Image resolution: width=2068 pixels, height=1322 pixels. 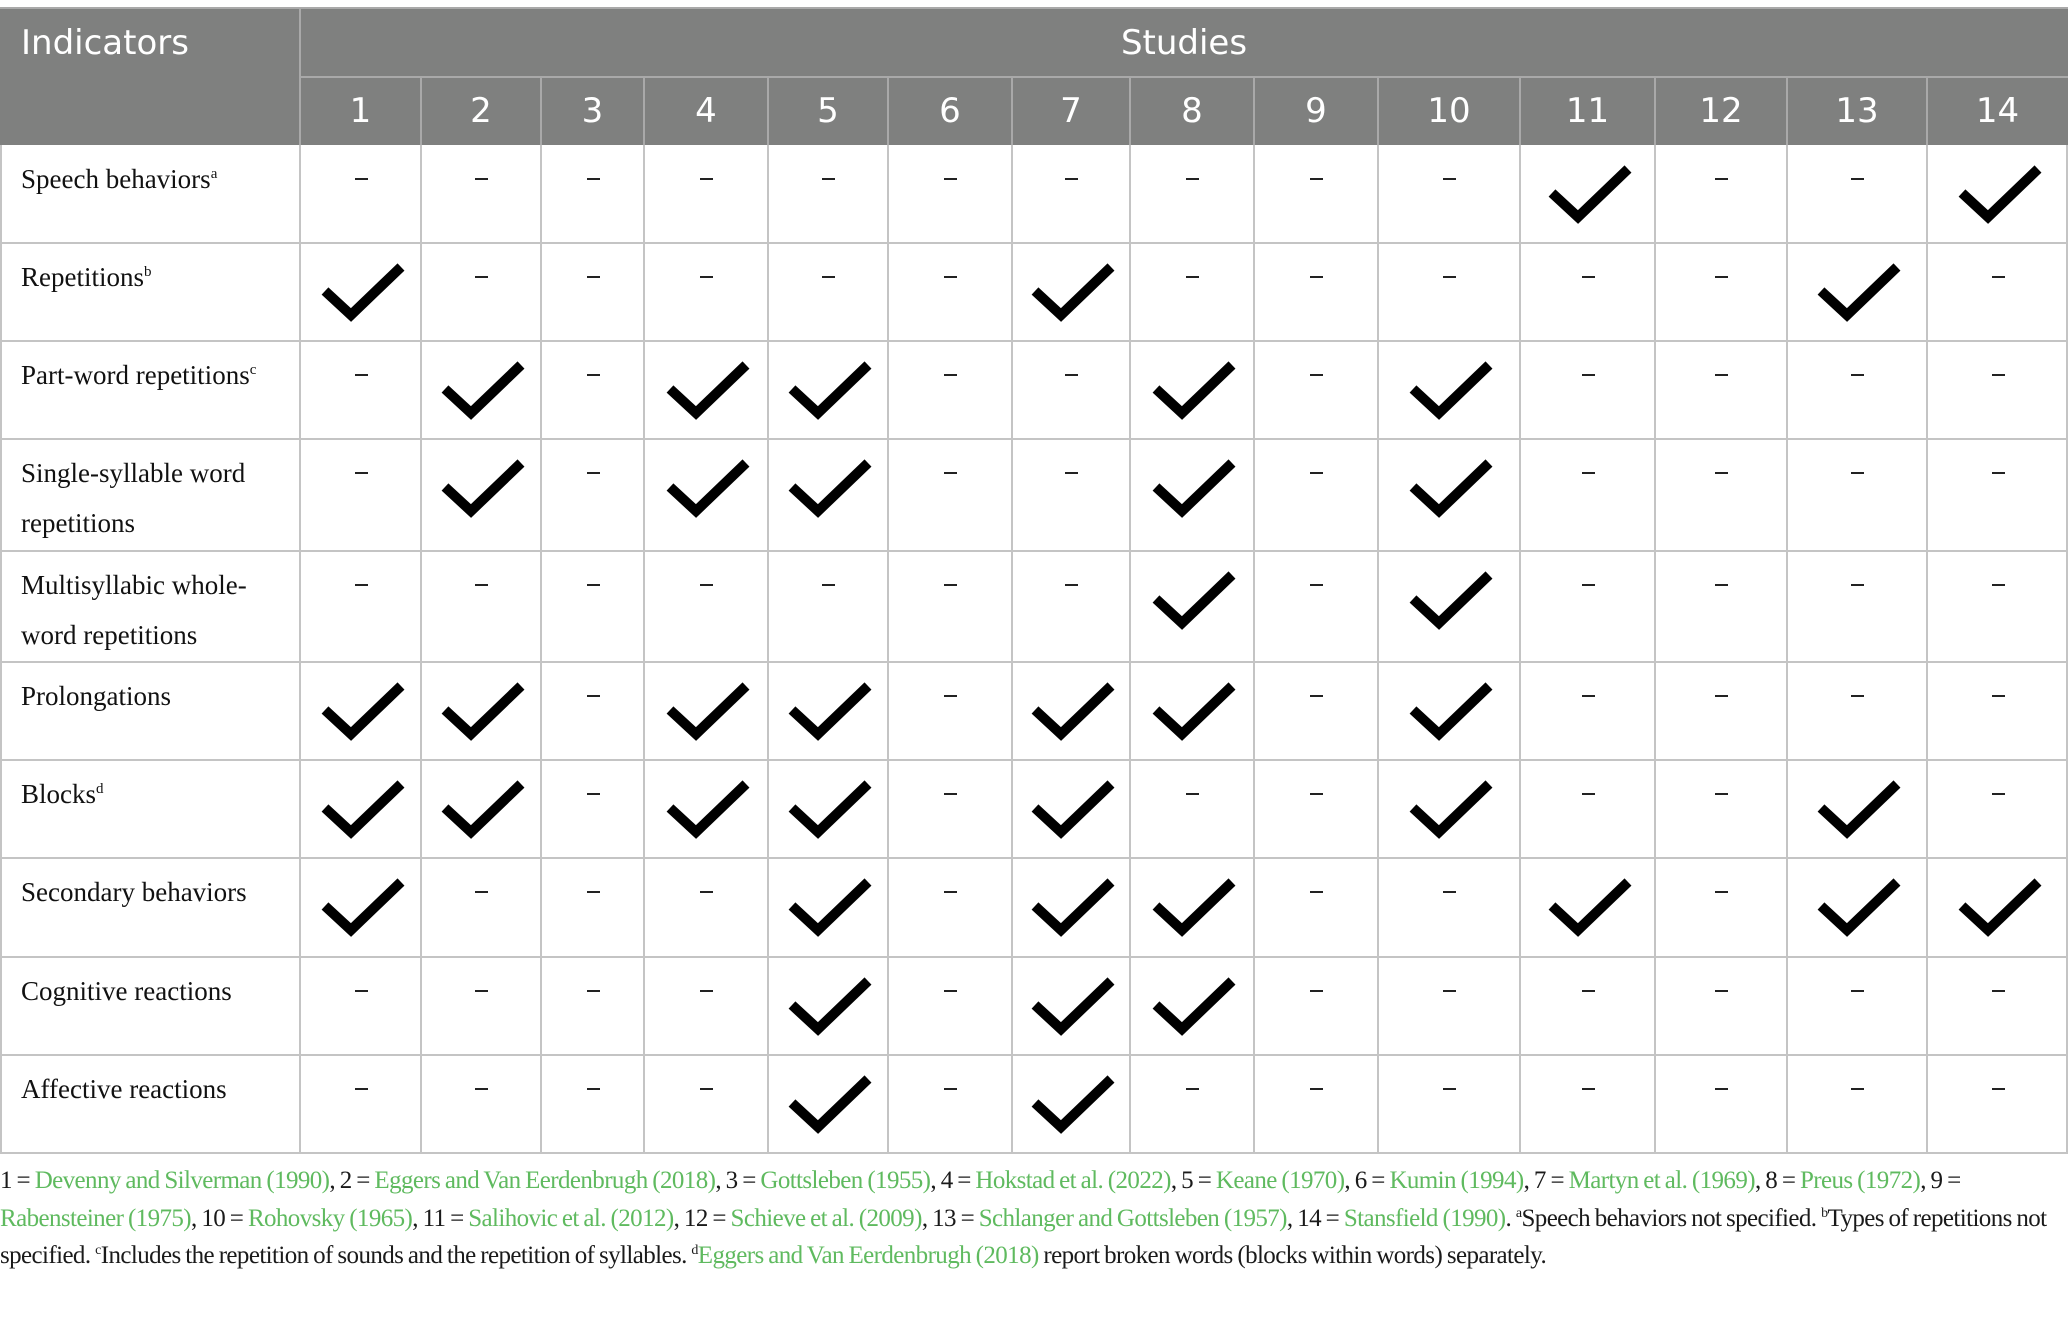 What do you see at coordinates (1425, 1218) in the screenshot?
I see `reference-link: Stansfield (1990)` at bounding box center [1425, 1218].